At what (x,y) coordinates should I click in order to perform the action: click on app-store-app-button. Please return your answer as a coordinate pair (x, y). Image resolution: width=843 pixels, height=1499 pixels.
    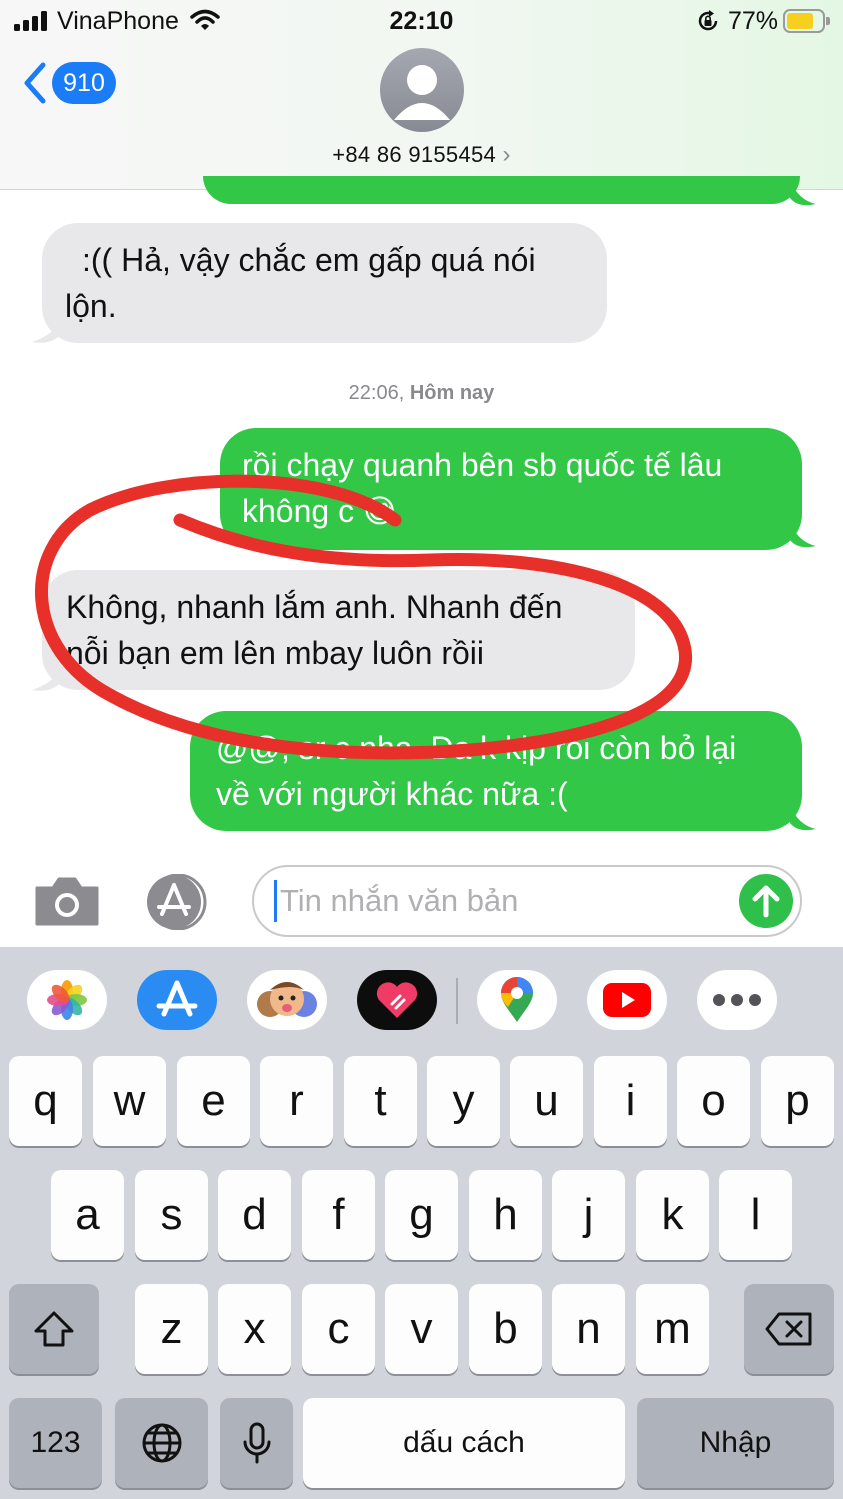
    Looking at the image, I should click on (177, 1000).